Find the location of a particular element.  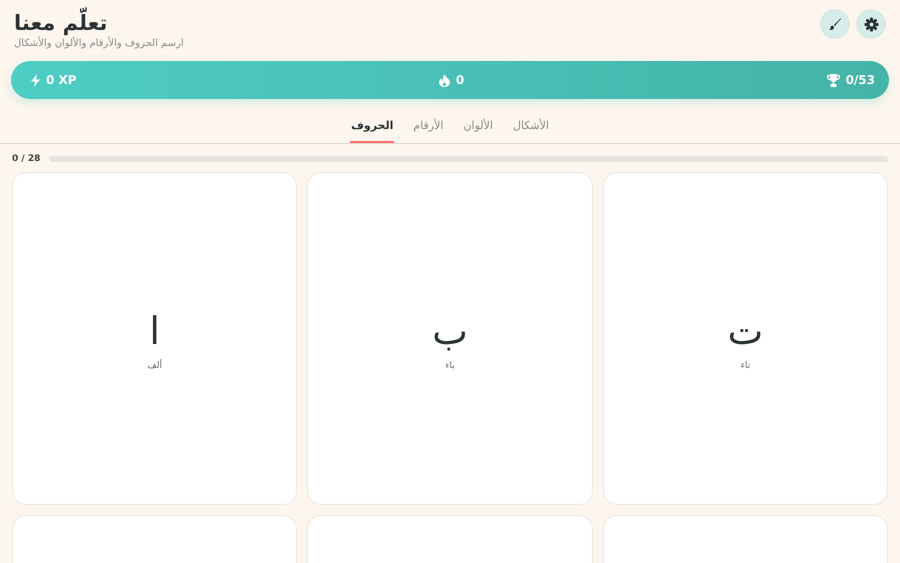

brush-icon is located at coordinates (835, 24).